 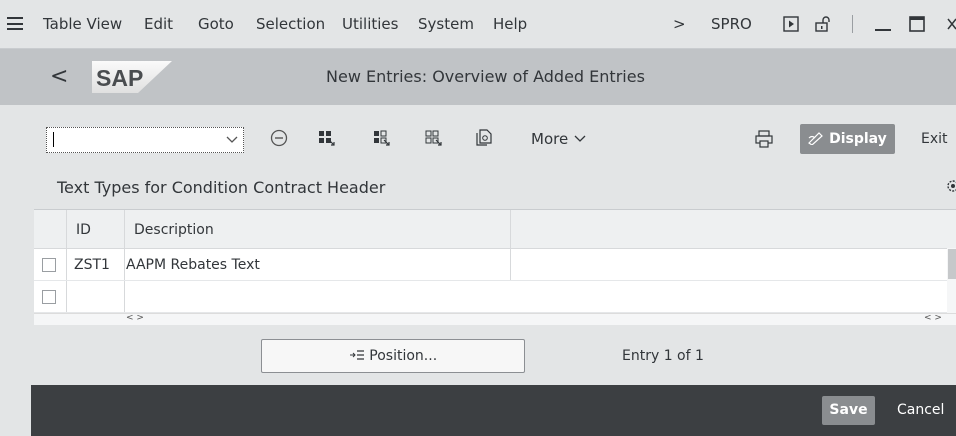 What do you see at coordinates (510, 24) in the screenshot?
I see `menu-help: Help` at bounding box center [510, 24].